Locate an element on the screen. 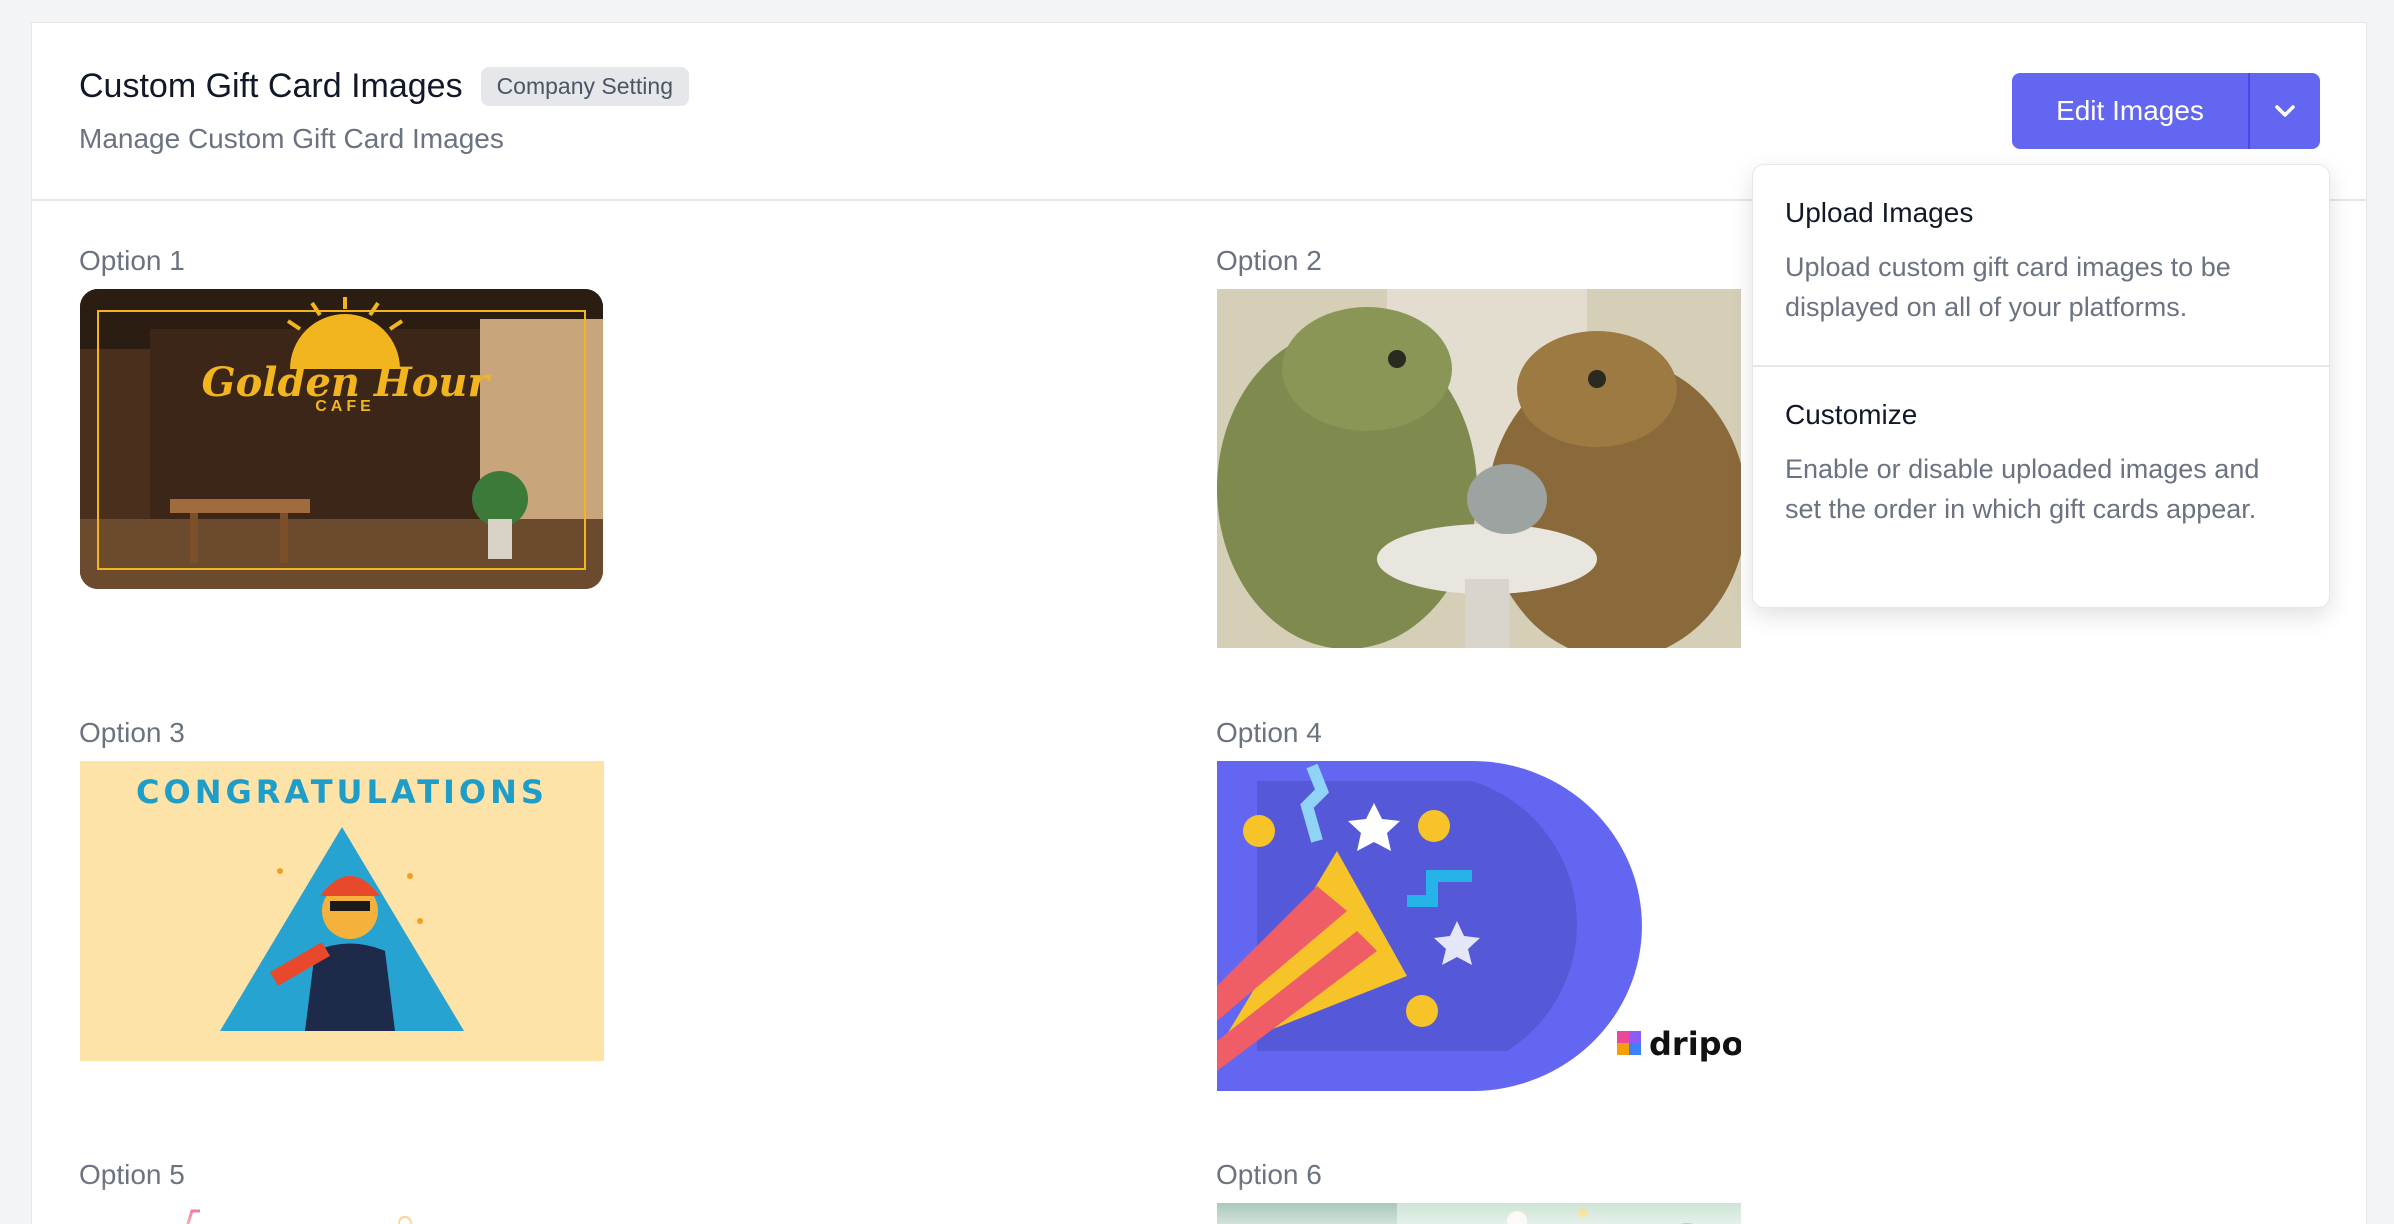 The width and height of the screenshot is (2394, 1224). option-1-label: Option 1 is located at coordinates (132, 260).